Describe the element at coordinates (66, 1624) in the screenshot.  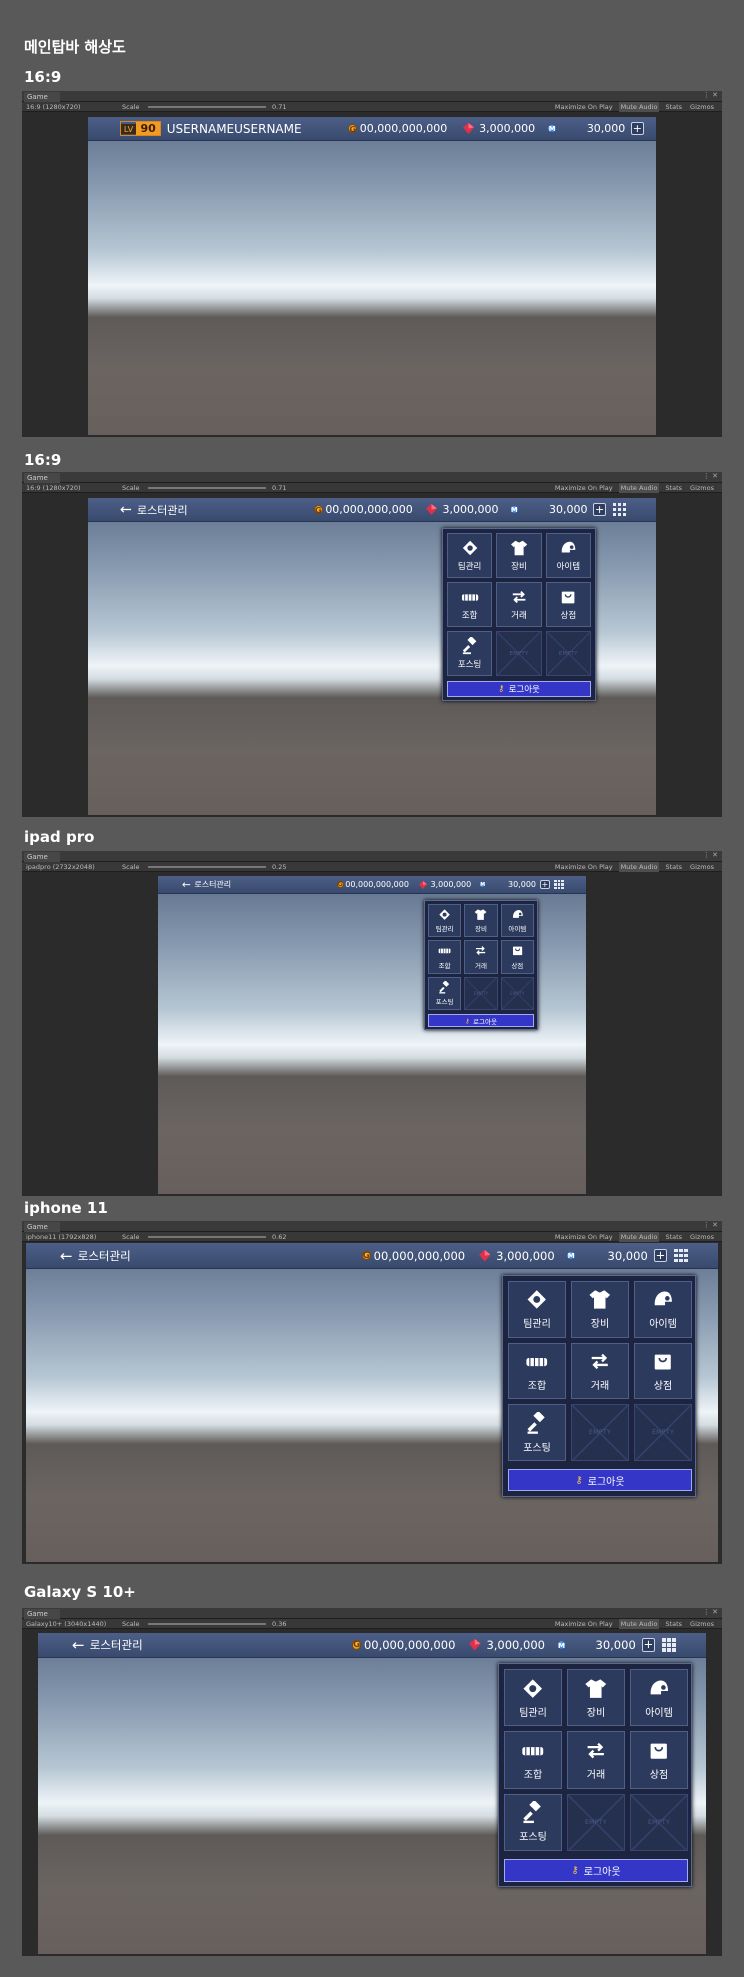
I see `resolution-select: Galaxy10+ (3040x1440)` at that location.